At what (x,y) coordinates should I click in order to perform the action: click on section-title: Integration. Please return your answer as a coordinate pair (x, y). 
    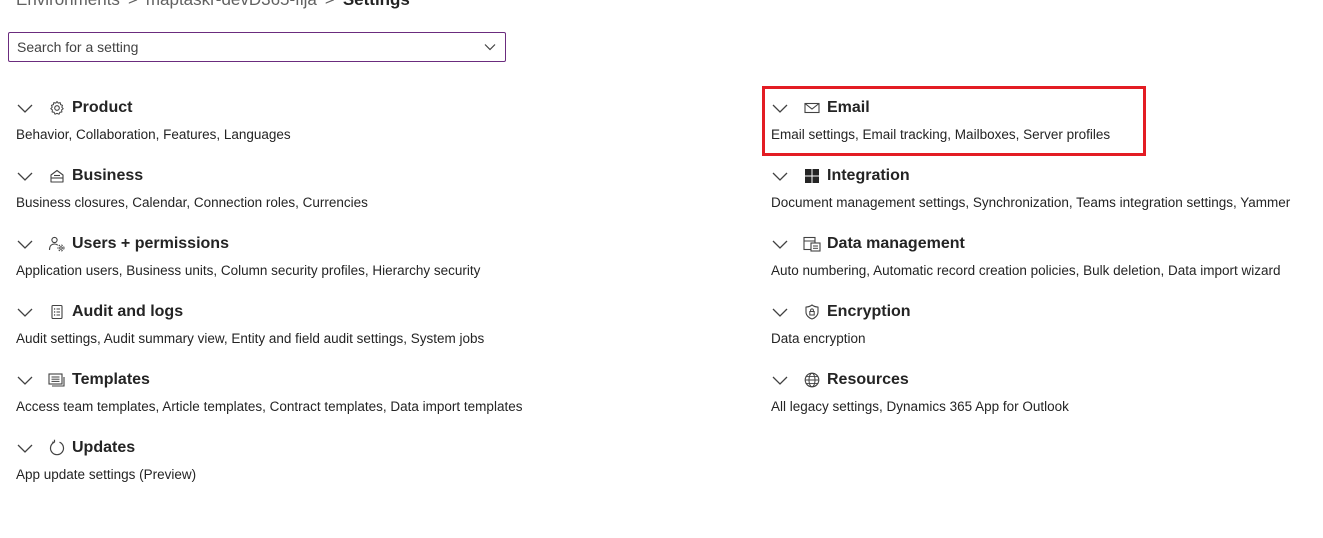
    Looking at the image, I should click on (868, 176).